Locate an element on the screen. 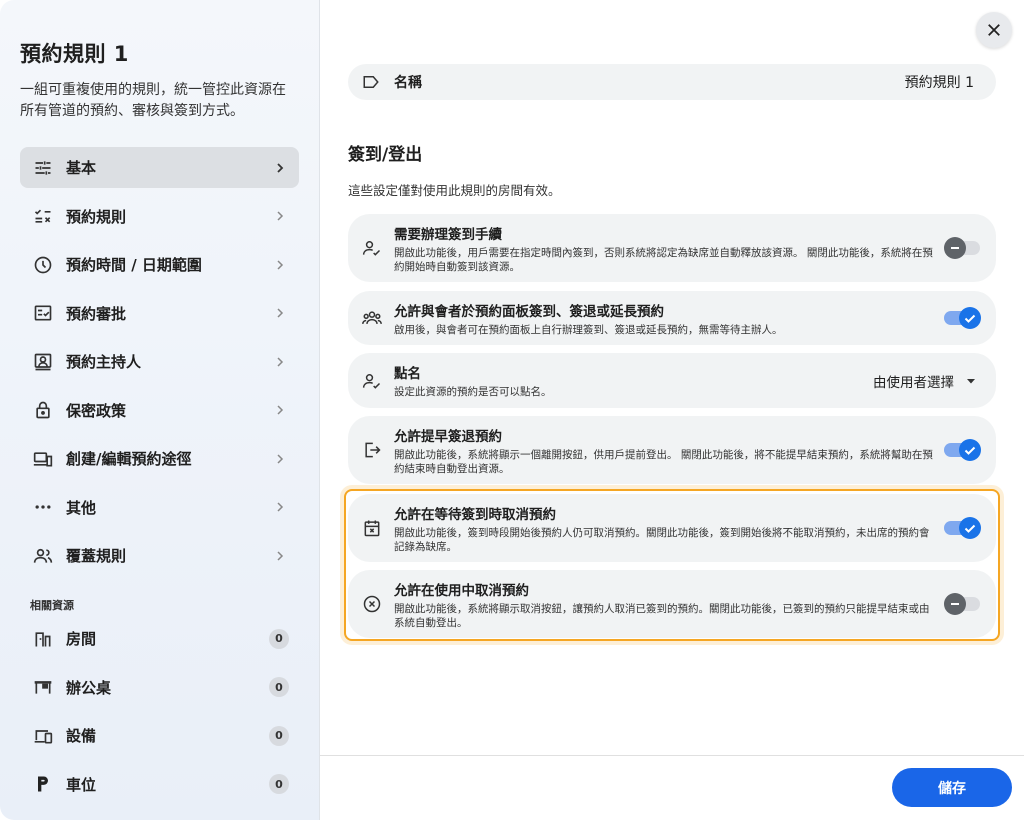 Image resolution: width=1024 pixels, height=820 pixels. related-item-rooms: 房間 0 is located at coordinates (159, 638).